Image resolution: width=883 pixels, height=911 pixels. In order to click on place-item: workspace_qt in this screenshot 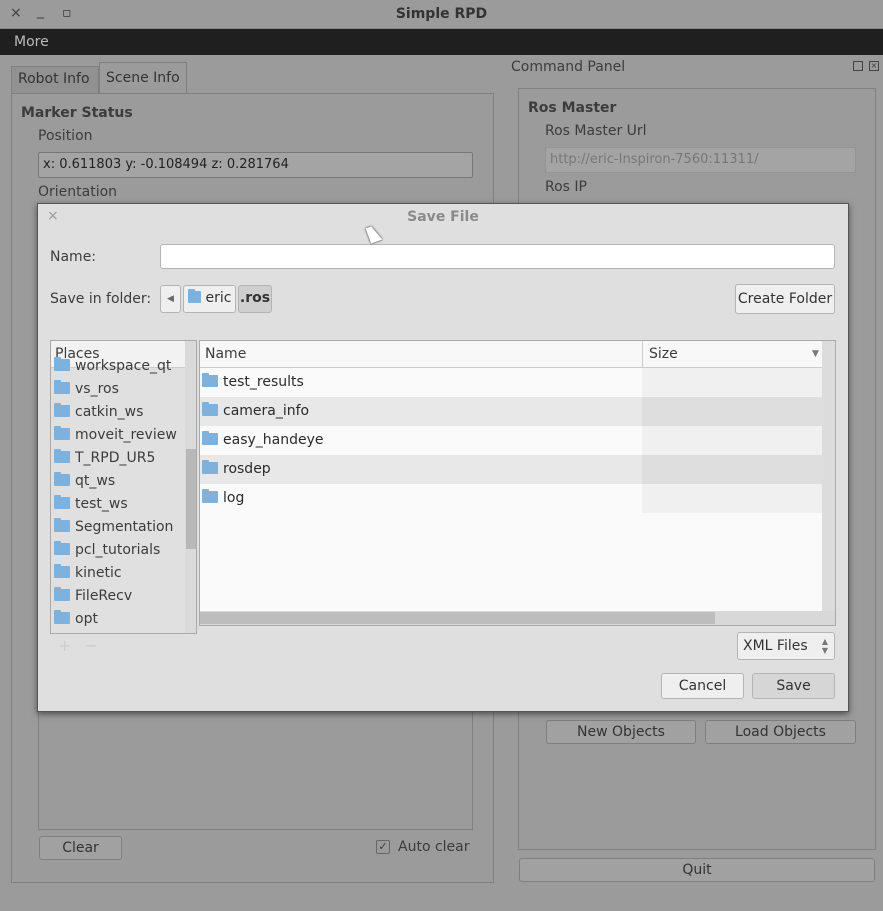, I will do `click(118, 366)`.